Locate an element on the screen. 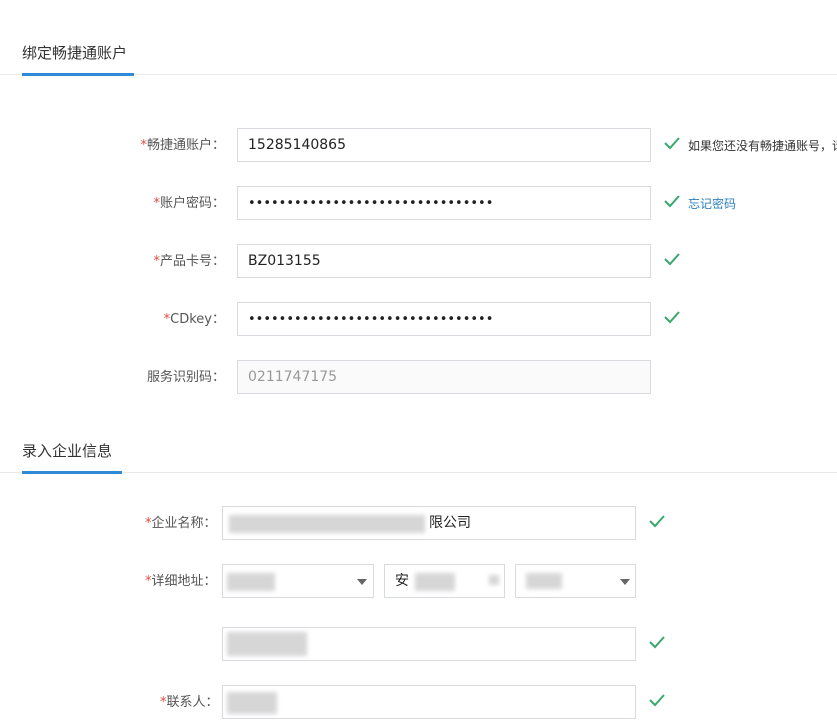 The width and height of the screenshot is (837, 721). form-row-card: *产品卡号： BZ013155 is located at coordinates (418, 262).